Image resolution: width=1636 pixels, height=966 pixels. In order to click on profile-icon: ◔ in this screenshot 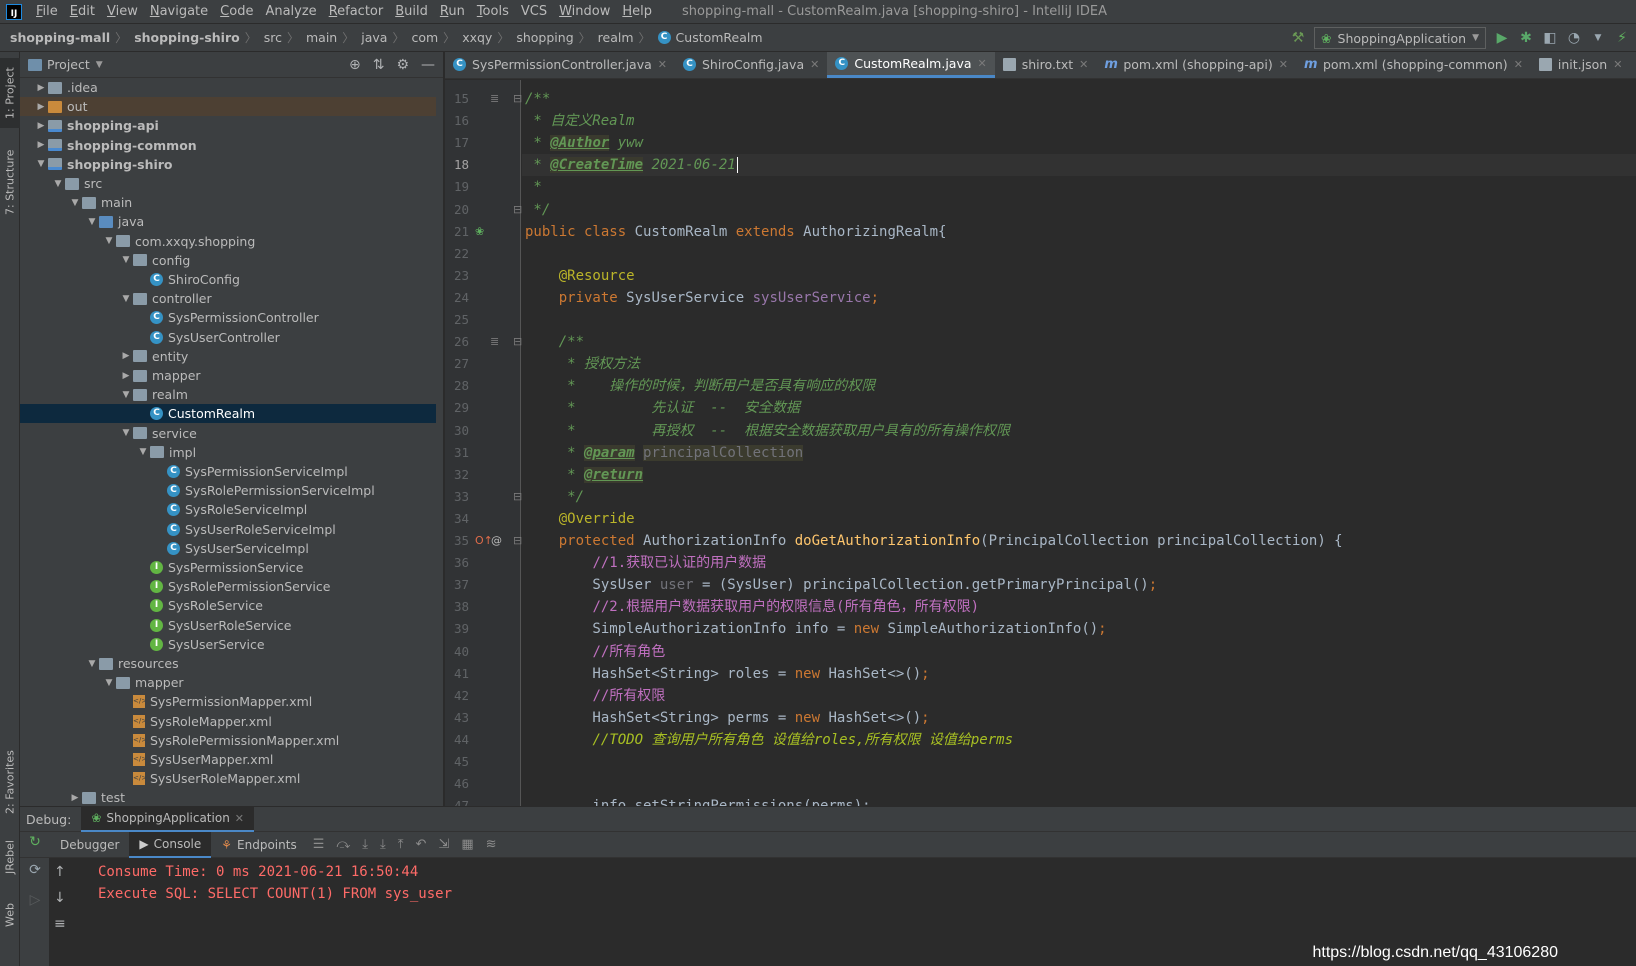, I will do `click(1574, 38)`.